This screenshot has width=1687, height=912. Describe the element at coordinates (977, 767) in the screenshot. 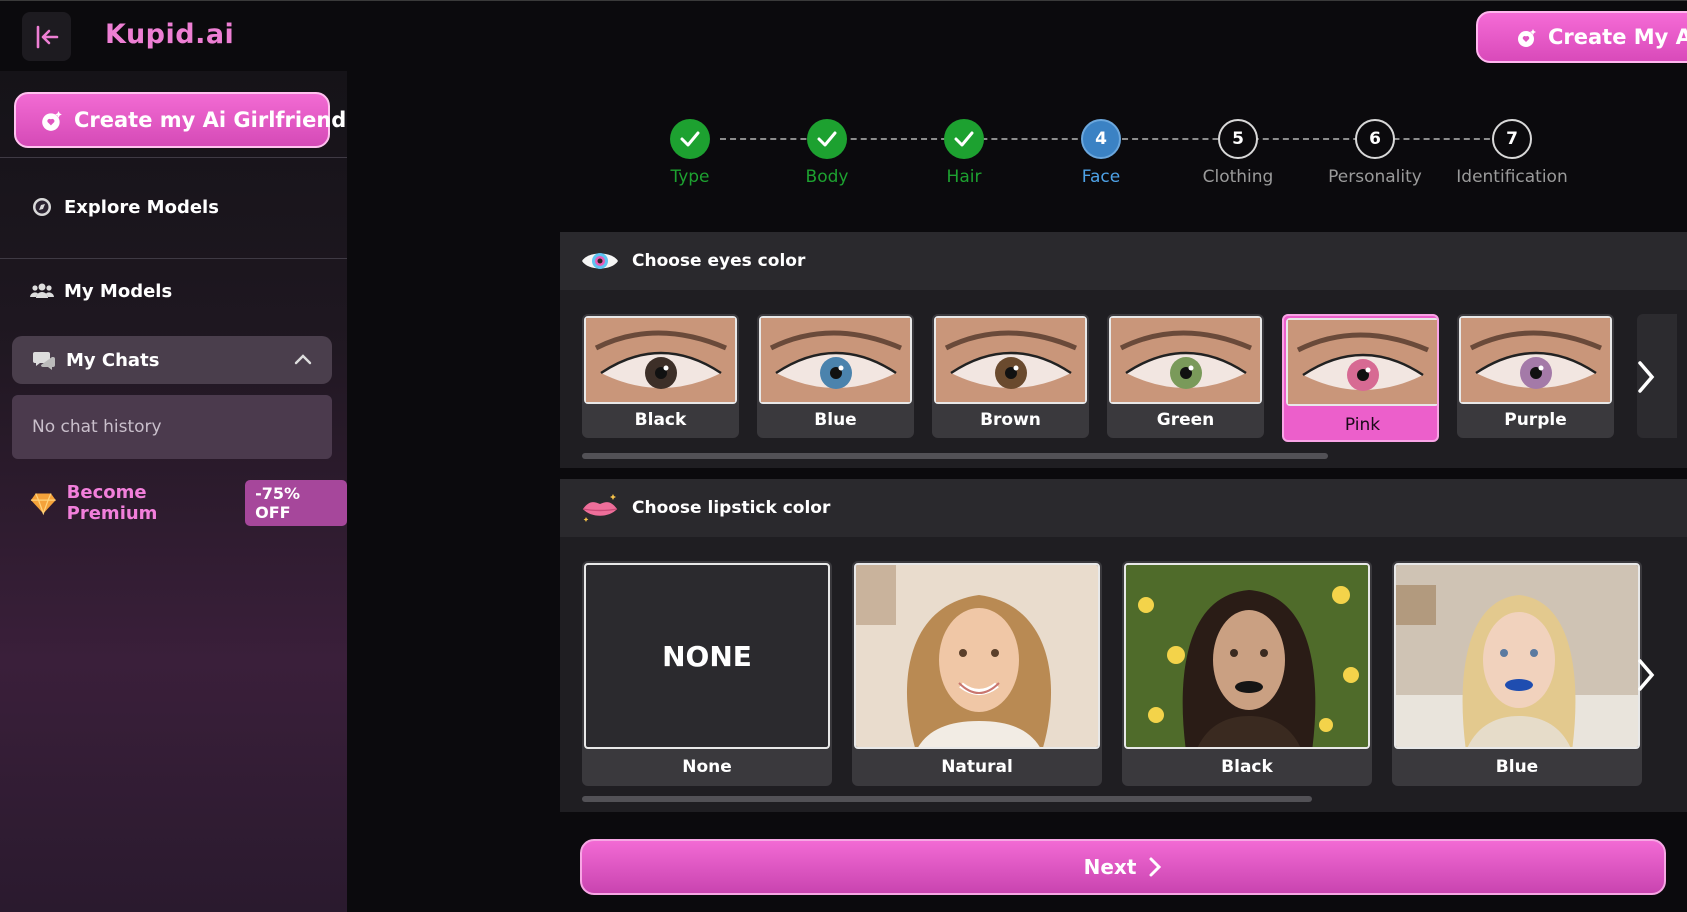

I see `lipstick-option-label: Natural` at that location.